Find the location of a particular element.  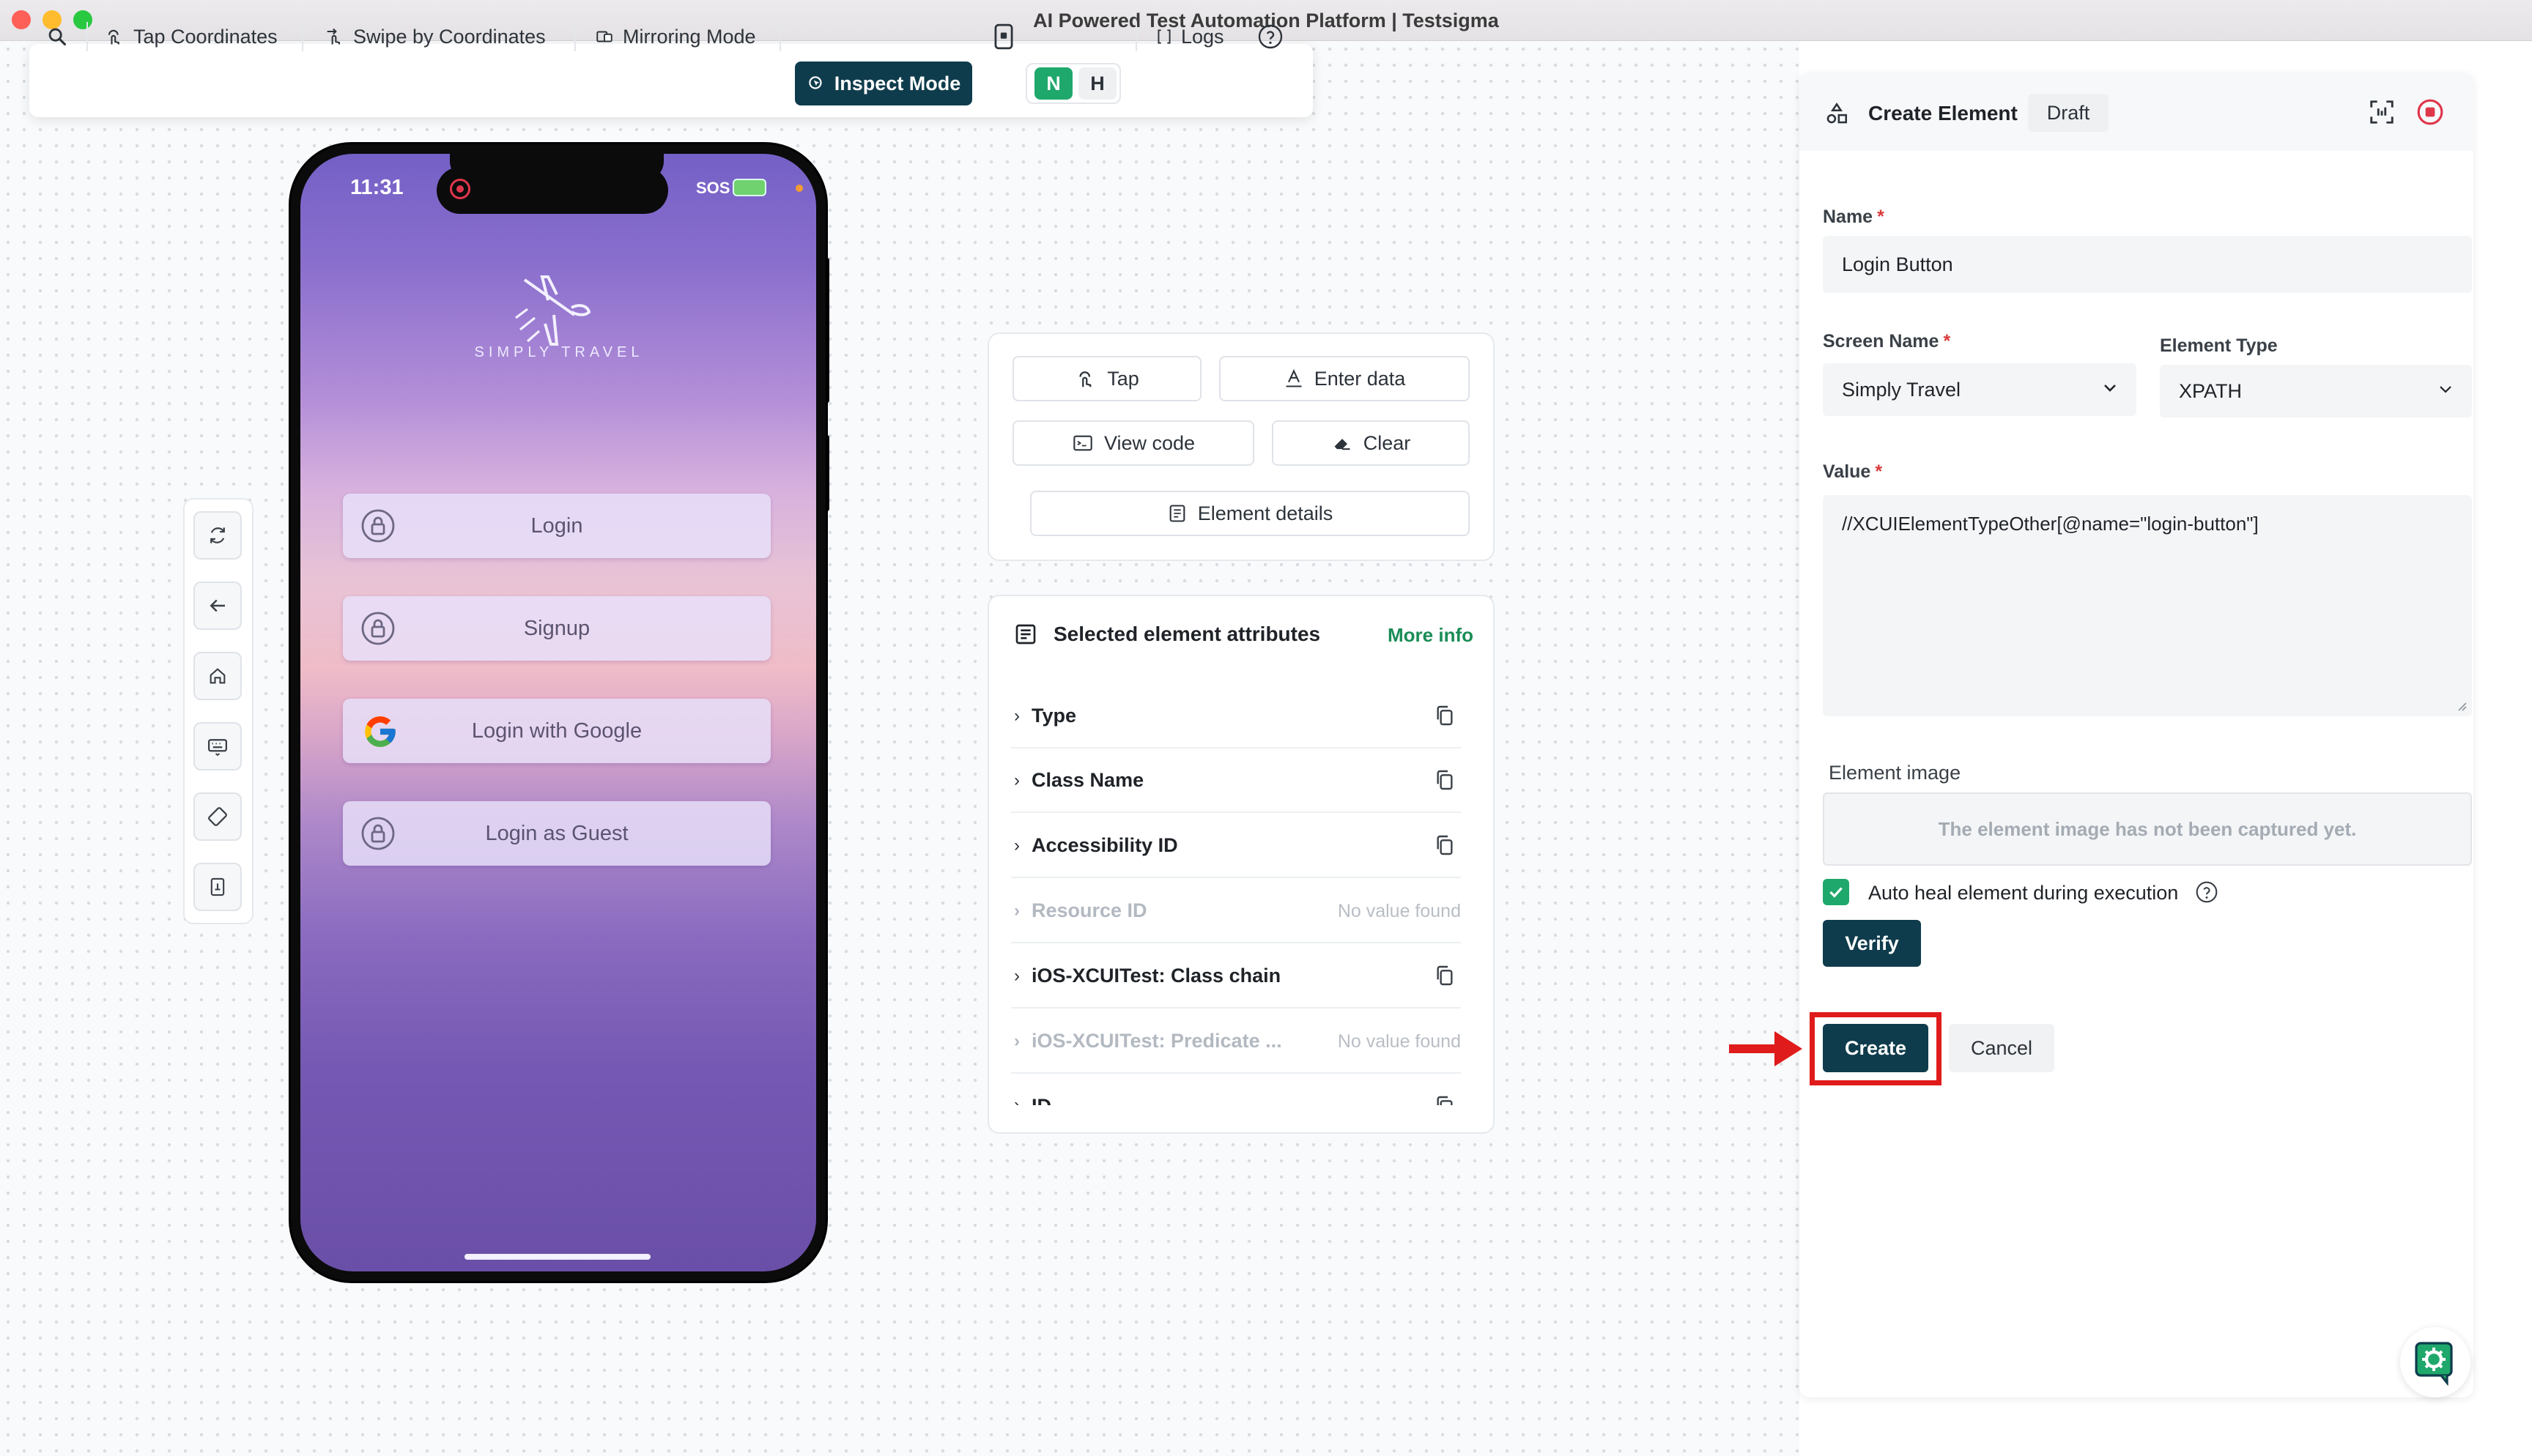

name-label: Name * is located at coordinates (1853, 218).